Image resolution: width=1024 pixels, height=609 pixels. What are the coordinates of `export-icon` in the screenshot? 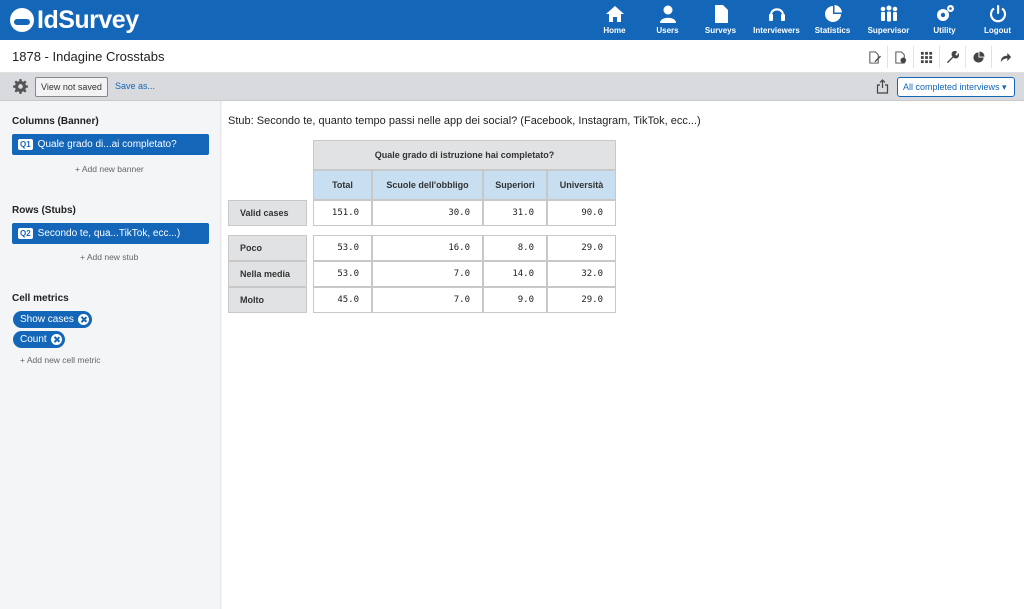 It's located at (882, 86).